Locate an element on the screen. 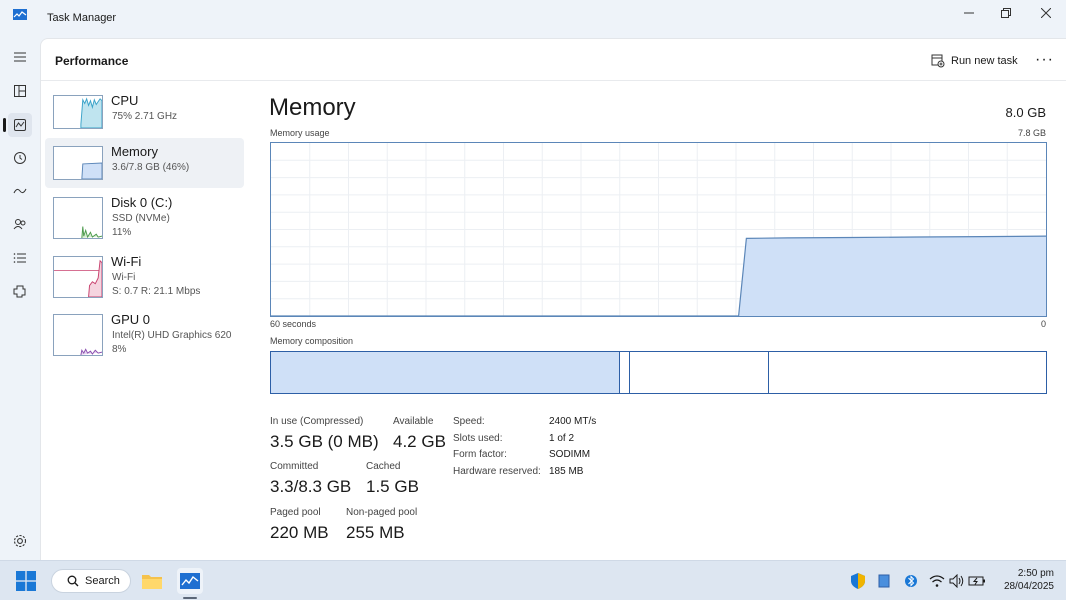 The image size is (1066, 600). nav-details is located at coordinates (20, 258).